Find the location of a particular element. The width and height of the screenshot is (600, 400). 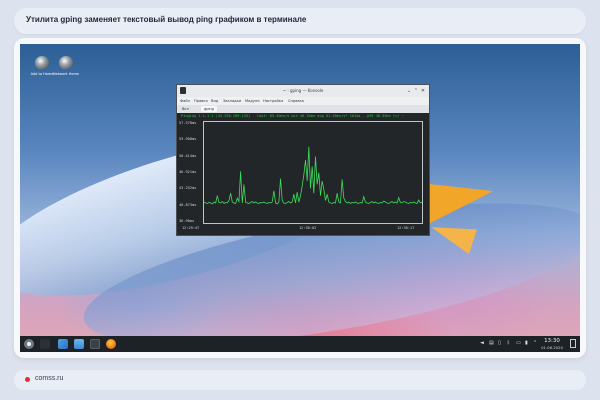

y-tick-label: 36.90ms is located at coordinates (187, 221).